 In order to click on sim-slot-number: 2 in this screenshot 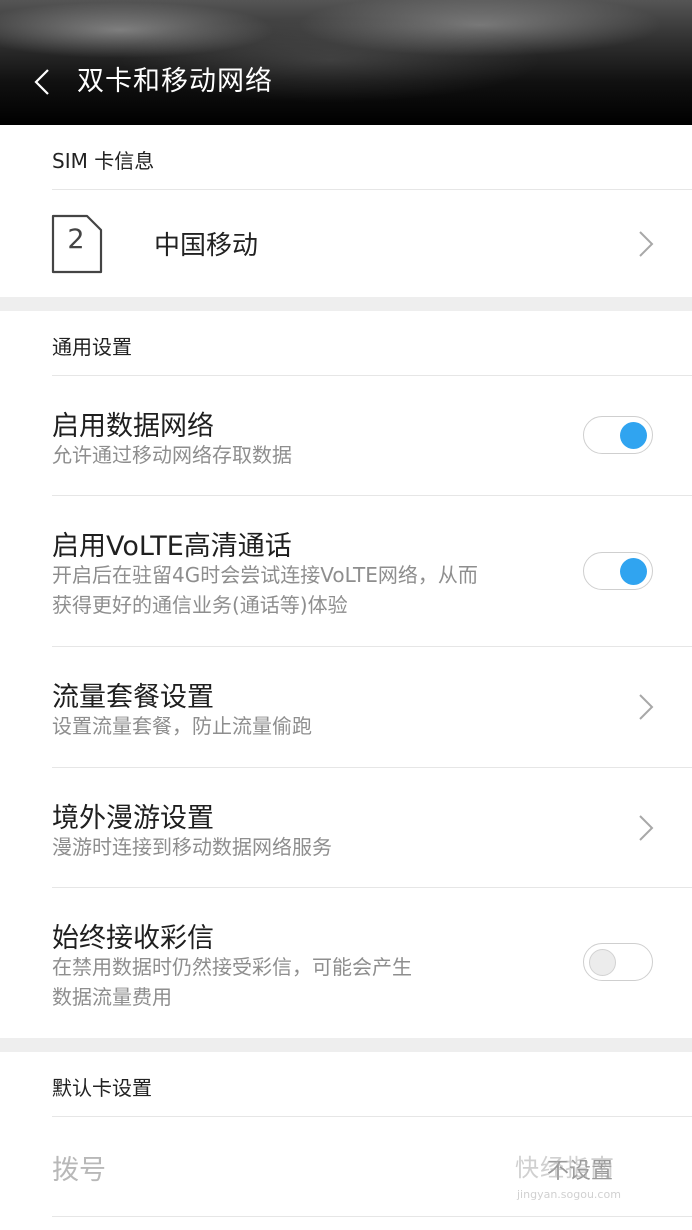, I will do `click(76, 239)`.